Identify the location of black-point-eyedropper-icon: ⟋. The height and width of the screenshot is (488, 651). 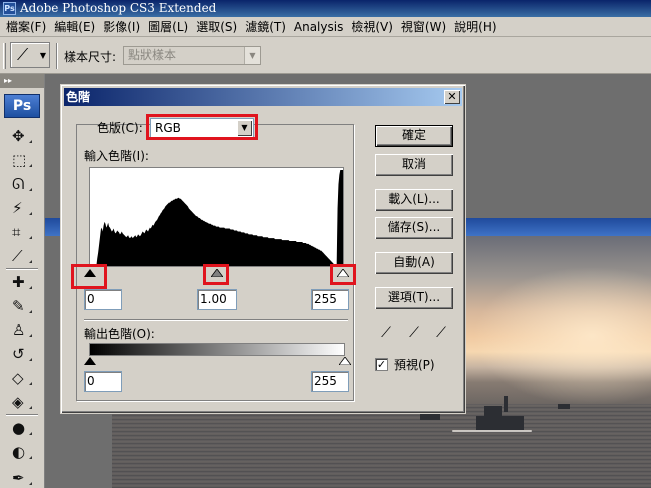
(386, 333).